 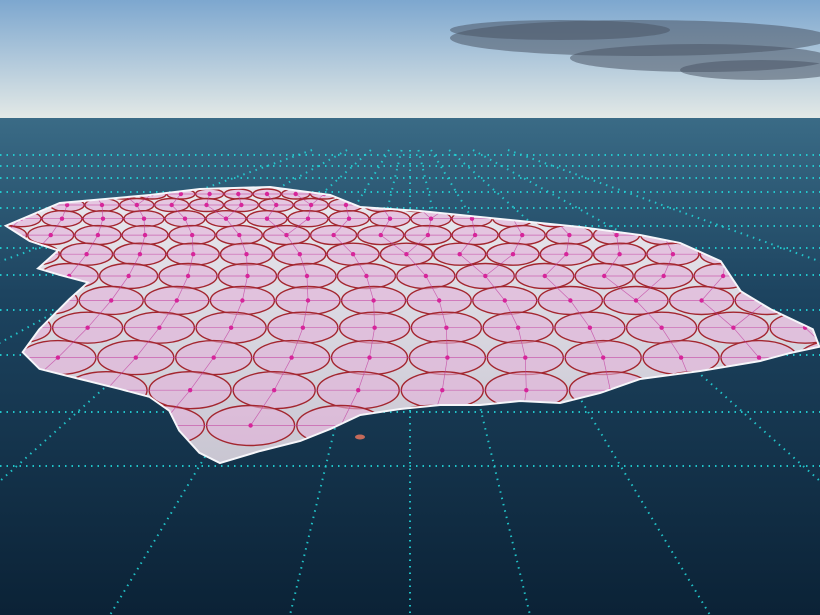 What do you see at coordinates (560, 30) in the screenshot?
I see `cloud` at bounding box center [560, 30].